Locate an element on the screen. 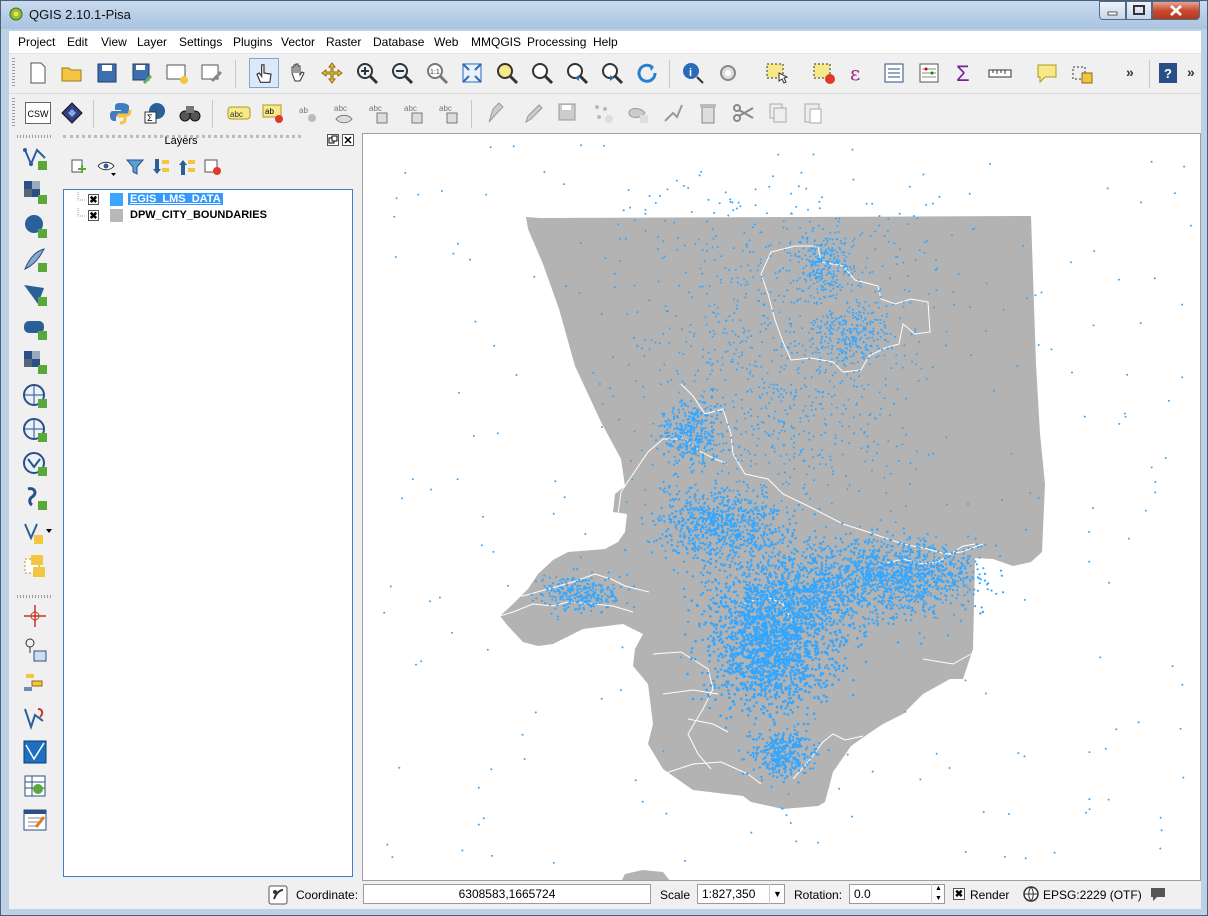  zoom-native-resolution-icon: 1:1 is located at coordinates (437, 73).